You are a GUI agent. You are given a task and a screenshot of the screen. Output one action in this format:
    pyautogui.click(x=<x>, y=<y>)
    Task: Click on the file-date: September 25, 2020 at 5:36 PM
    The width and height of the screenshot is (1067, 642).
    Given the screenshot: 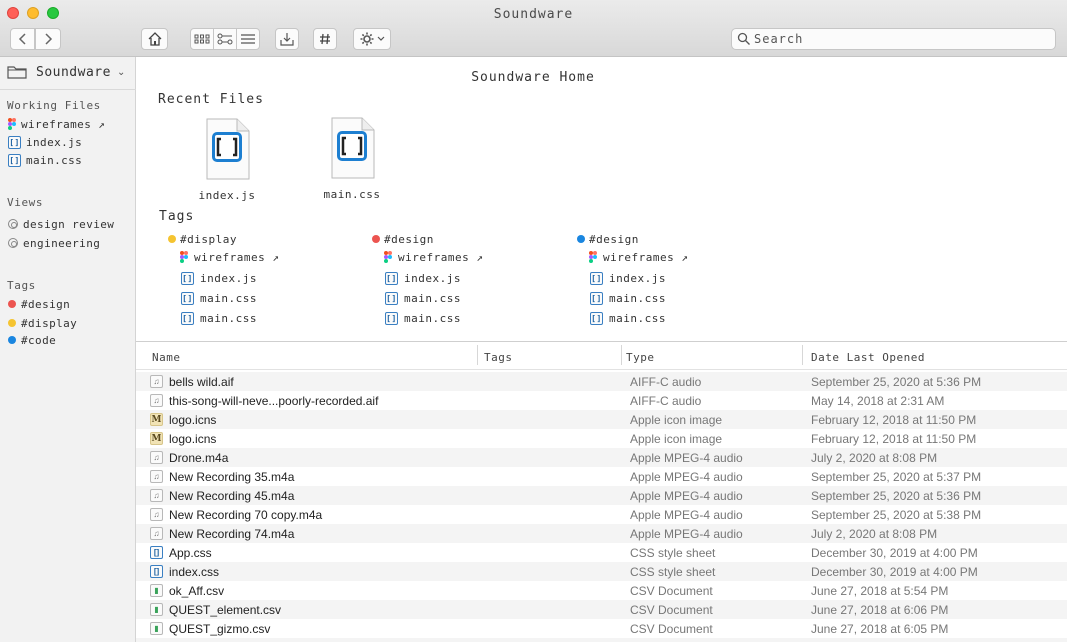 What is the action you would take?
    pyautogui.click(x=896, y=382)
    